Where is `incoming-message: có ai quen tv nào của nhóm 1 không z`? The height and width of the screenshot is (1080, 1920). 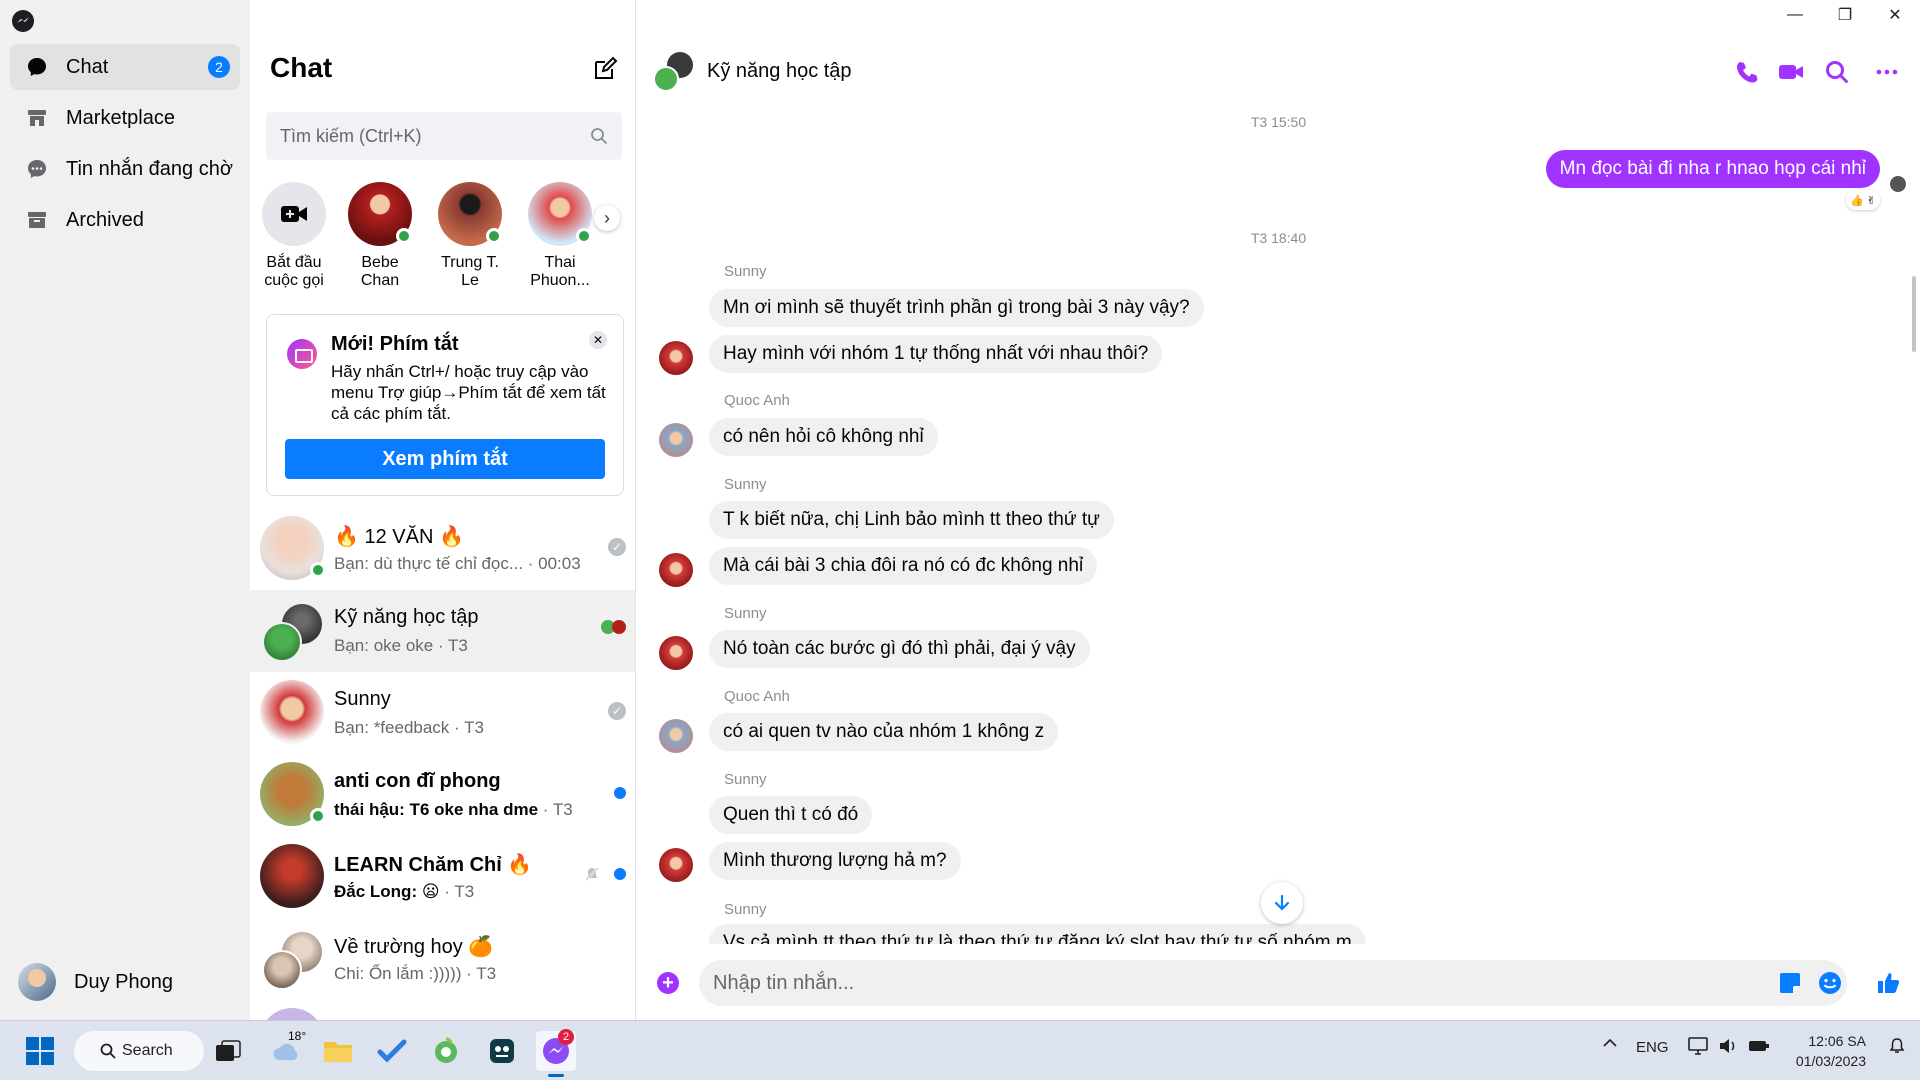 incoming-message: có ai quen tv nào của nhóm 1 không z is located at coordinates (884, 732).